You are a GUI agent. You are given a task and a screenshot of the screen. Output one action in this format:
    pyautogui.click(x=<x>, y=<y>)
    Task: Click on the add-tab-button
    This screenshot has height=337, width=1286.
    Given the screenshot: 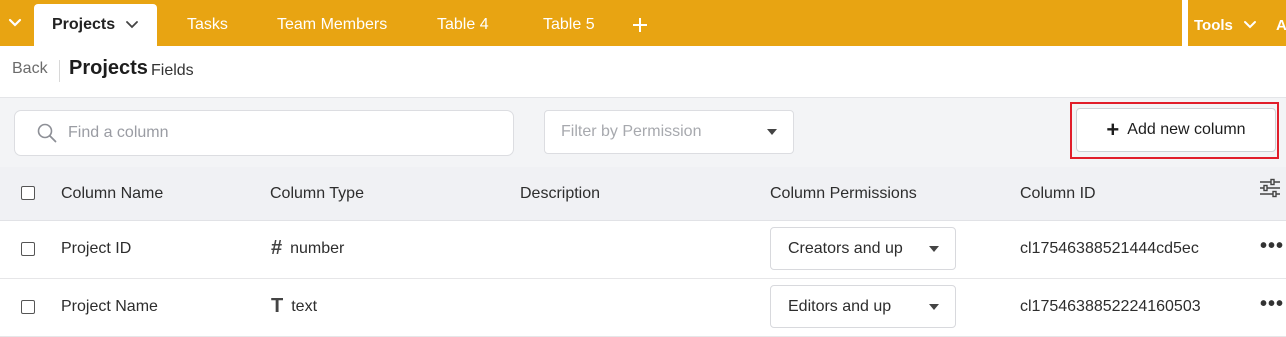 What is the action you would take?
    pyautogui.click(x=640, y=25)
    